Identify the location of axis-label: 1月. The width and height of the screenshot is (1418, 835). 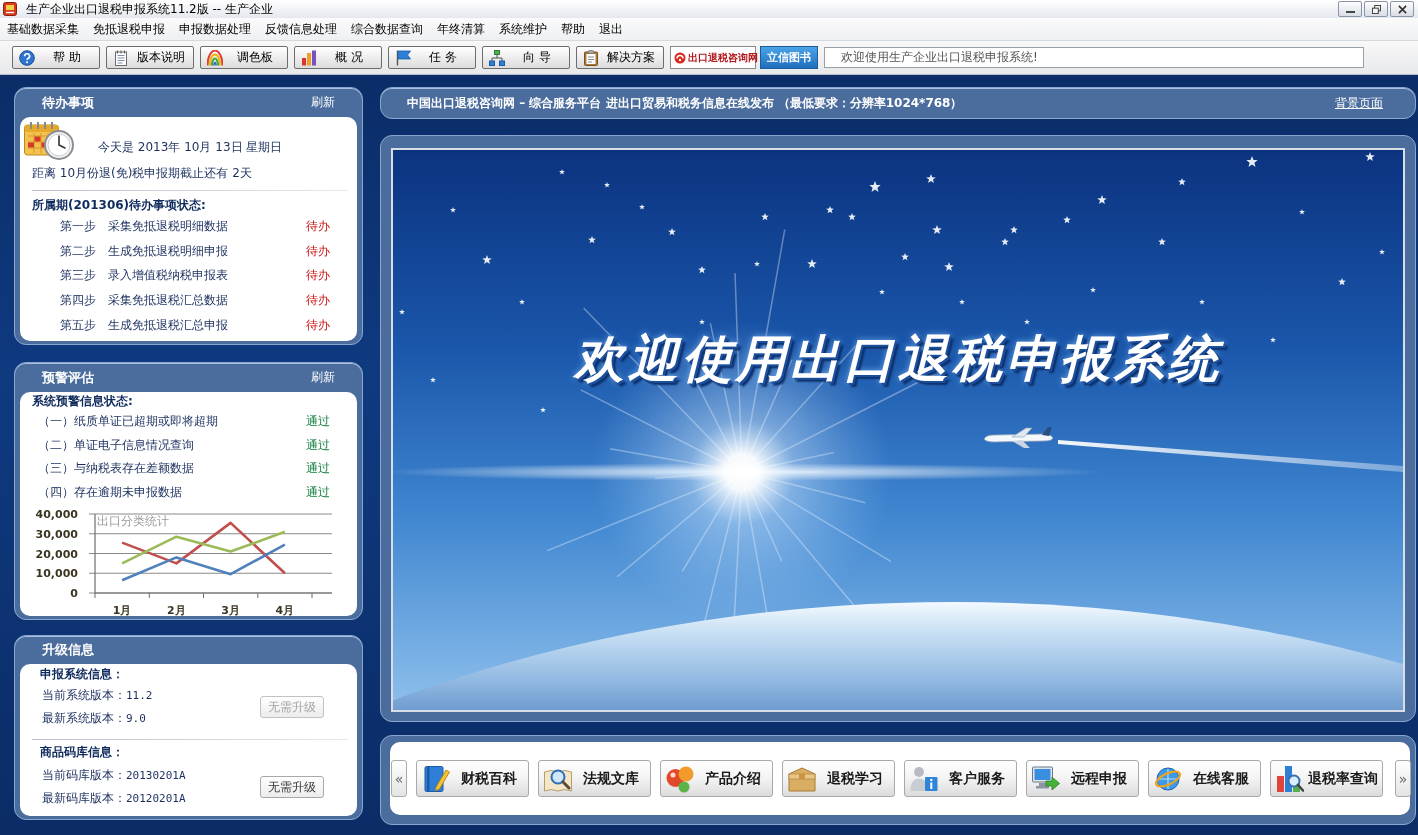
(122, 610).